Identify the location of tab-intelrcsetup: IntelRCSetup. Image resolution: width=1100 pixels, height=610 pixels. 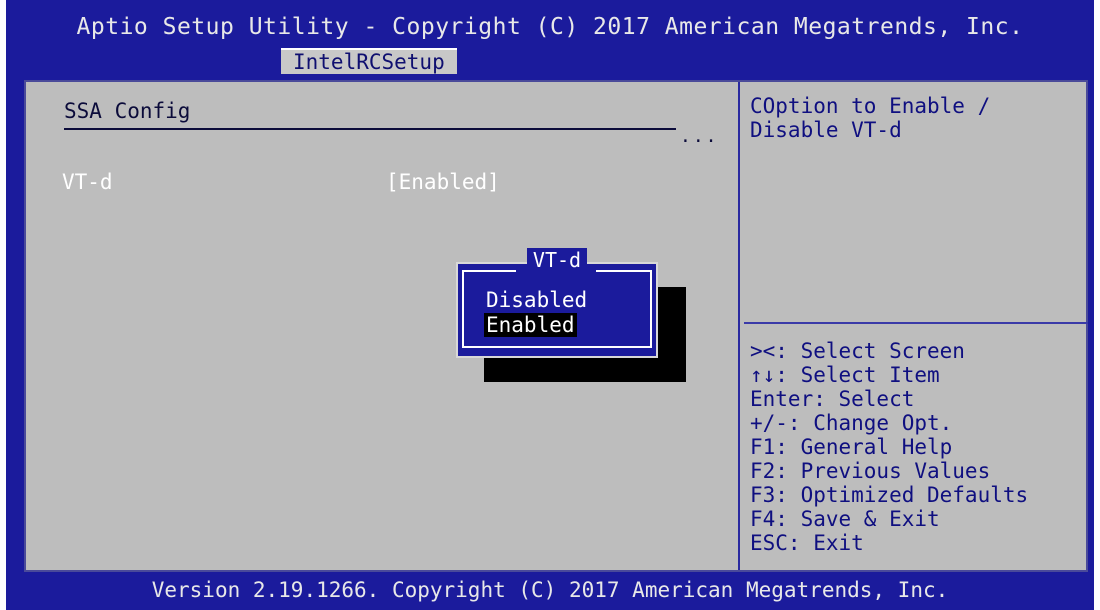
(369, 61).